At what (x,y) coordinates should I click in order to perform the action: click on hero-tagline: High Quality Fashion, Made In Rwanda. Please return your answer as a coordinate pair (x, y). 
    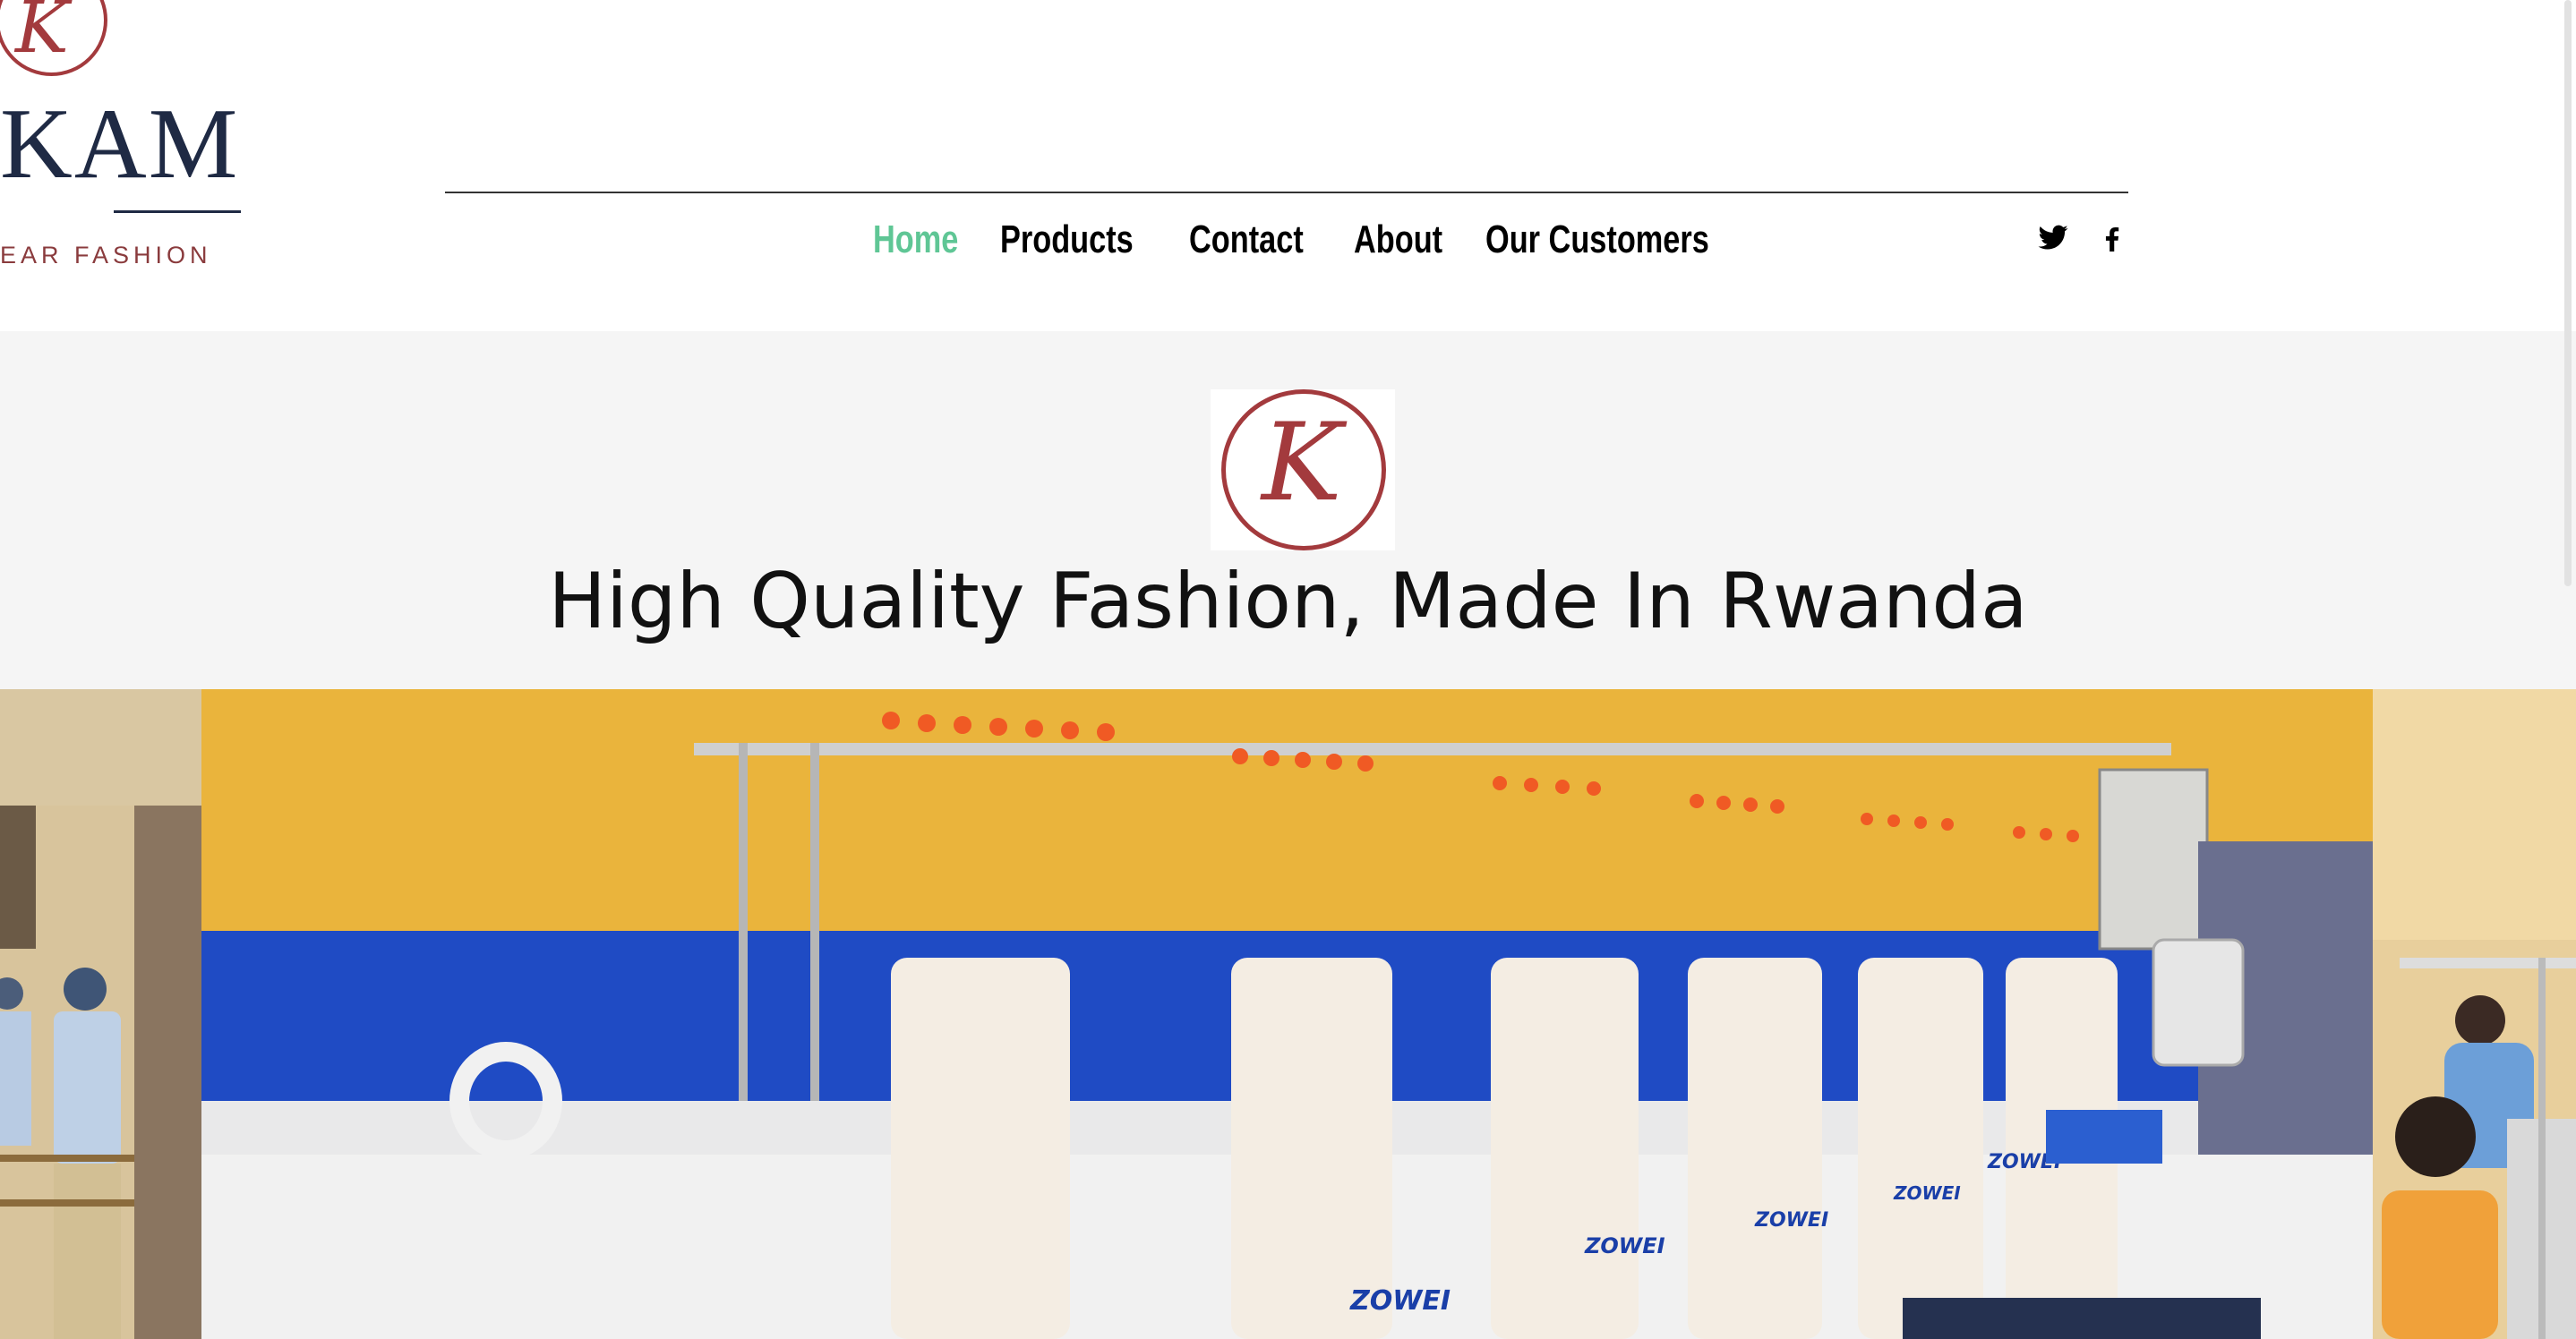
    Looking at the image, I should click on (1288, 601).